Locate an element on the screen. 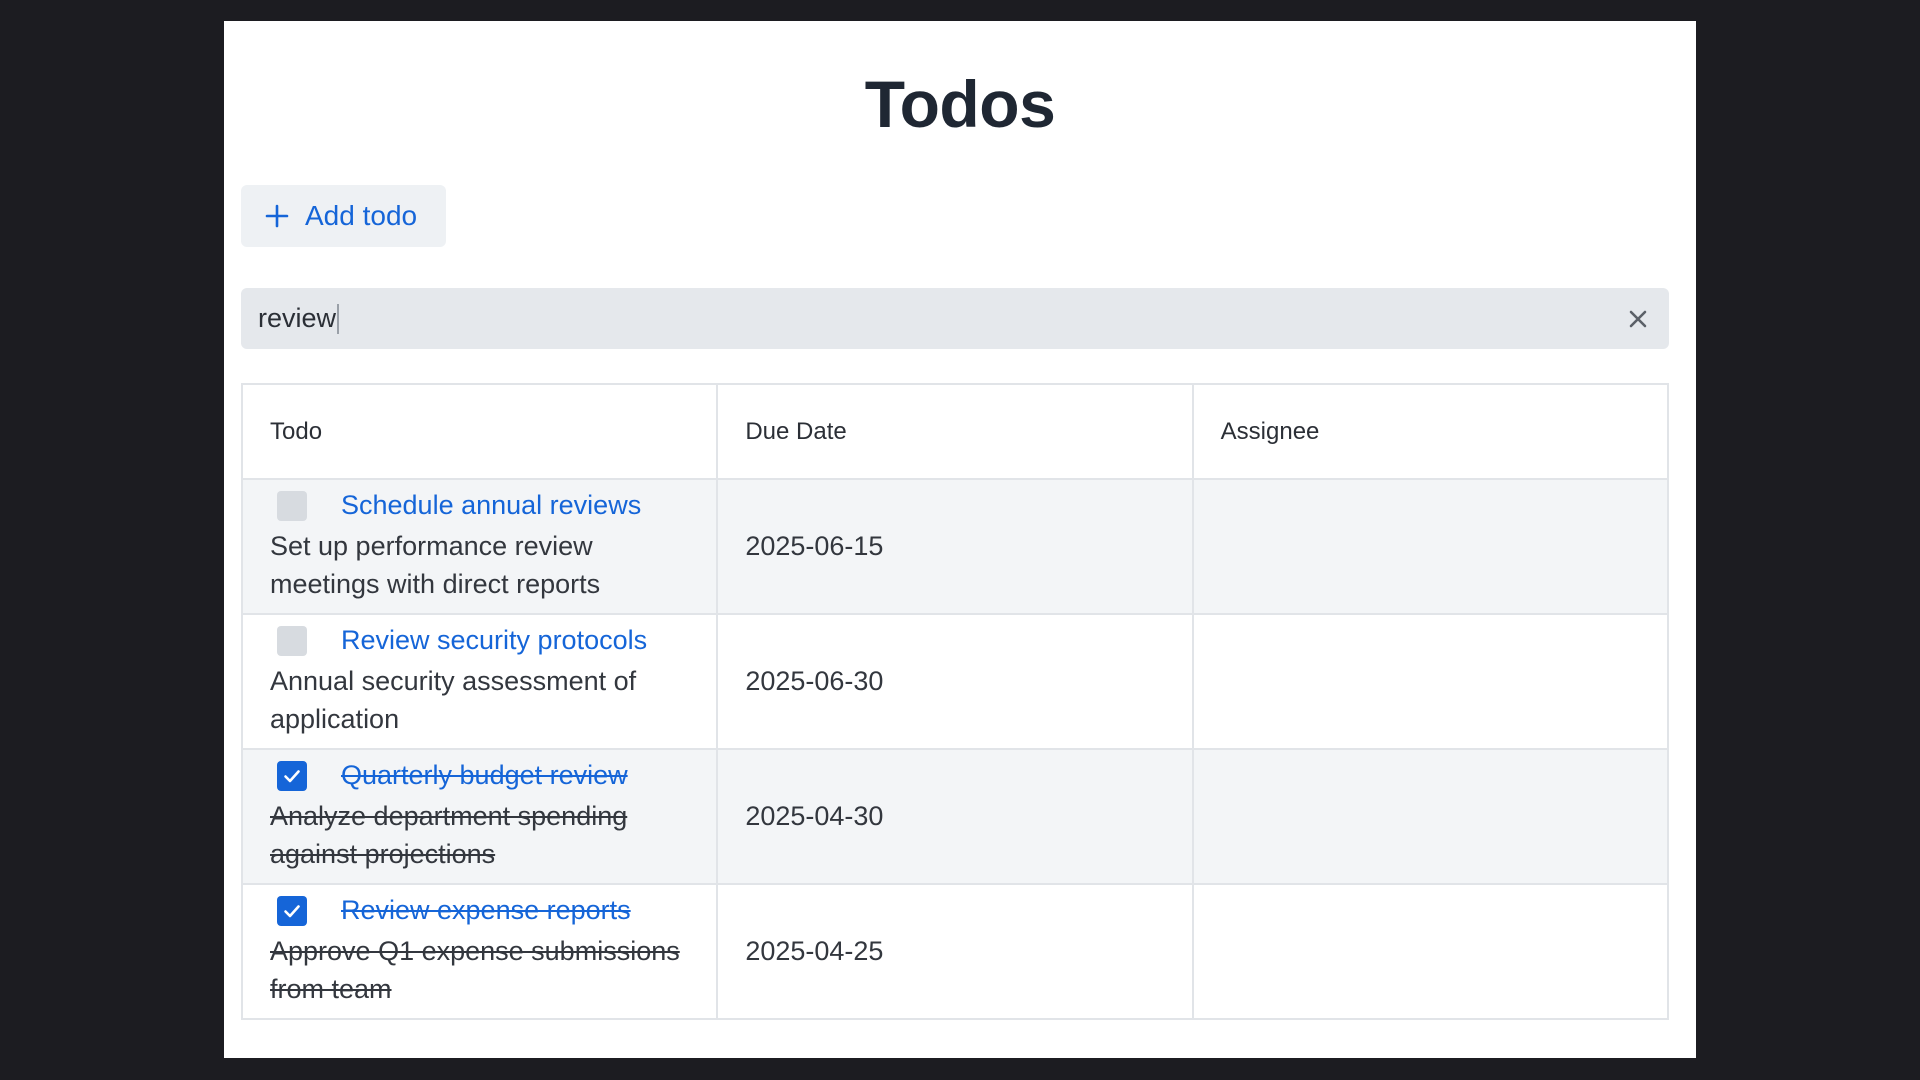 This screenshot has height=1080, width=1920. todo-title-link: Review security protocols is located at coordinates (494, 640).